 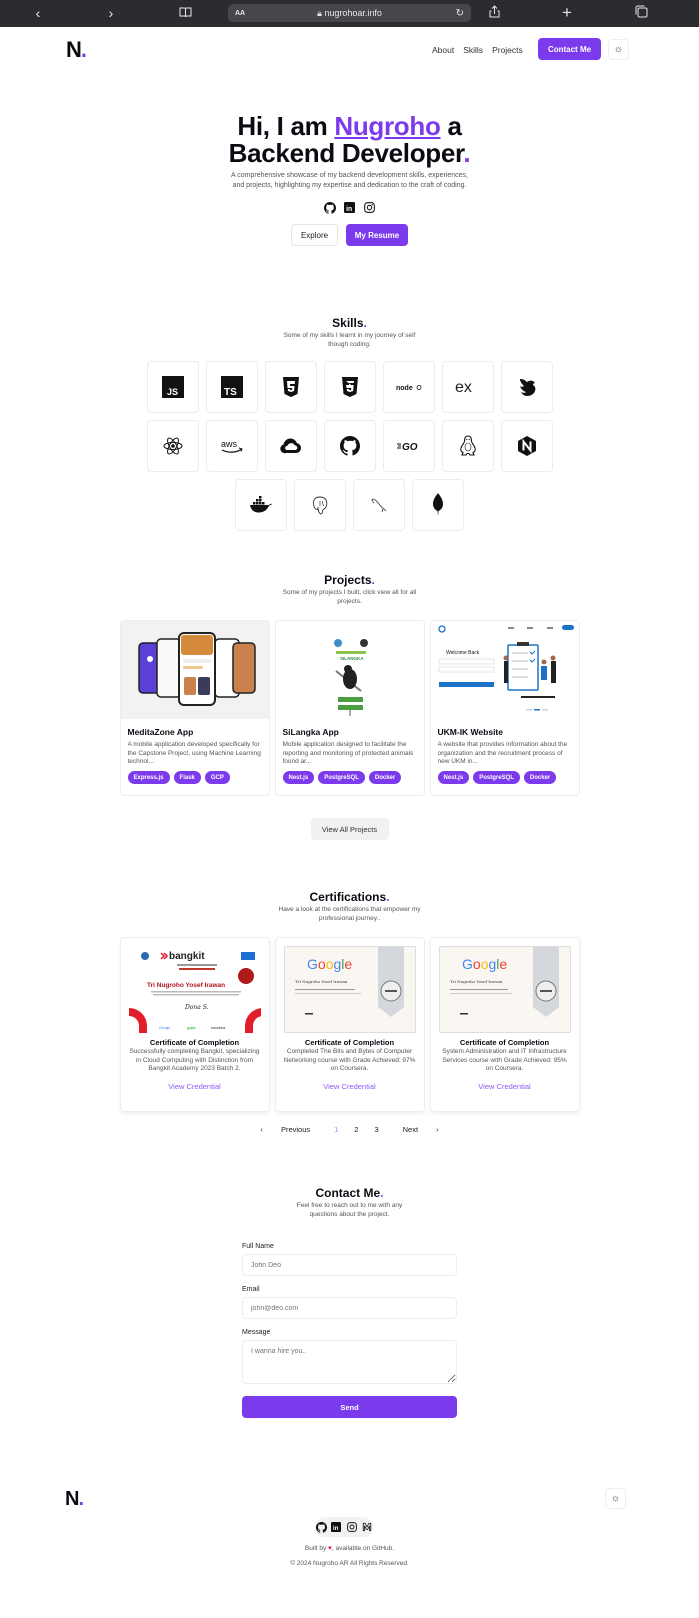 What do you see at coordinates (349, 446) in the screenshot?
I see `skill-github` at bounding box center [349, 446].